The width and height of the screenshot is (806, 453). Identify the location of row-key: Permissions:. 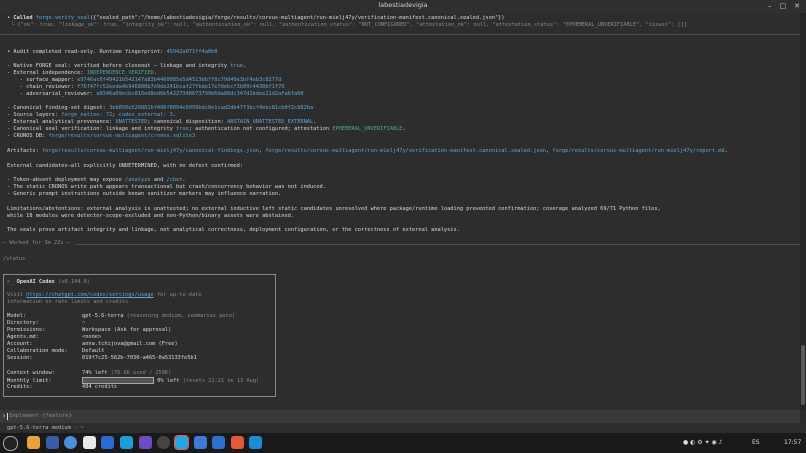
(26, 330).